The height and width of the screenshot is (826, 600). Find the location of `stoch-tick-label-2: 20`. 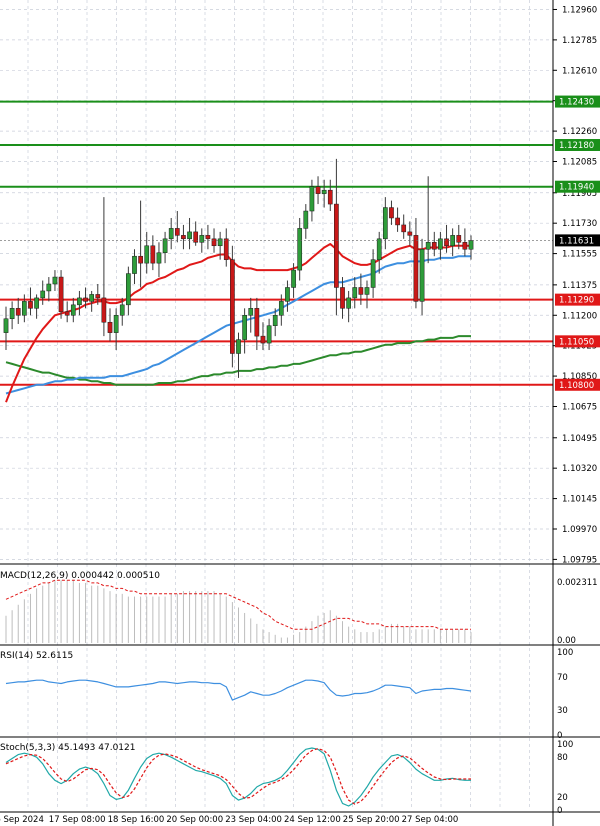

stoch-tick-label-2: 20 is located at coordinates (562, 798).